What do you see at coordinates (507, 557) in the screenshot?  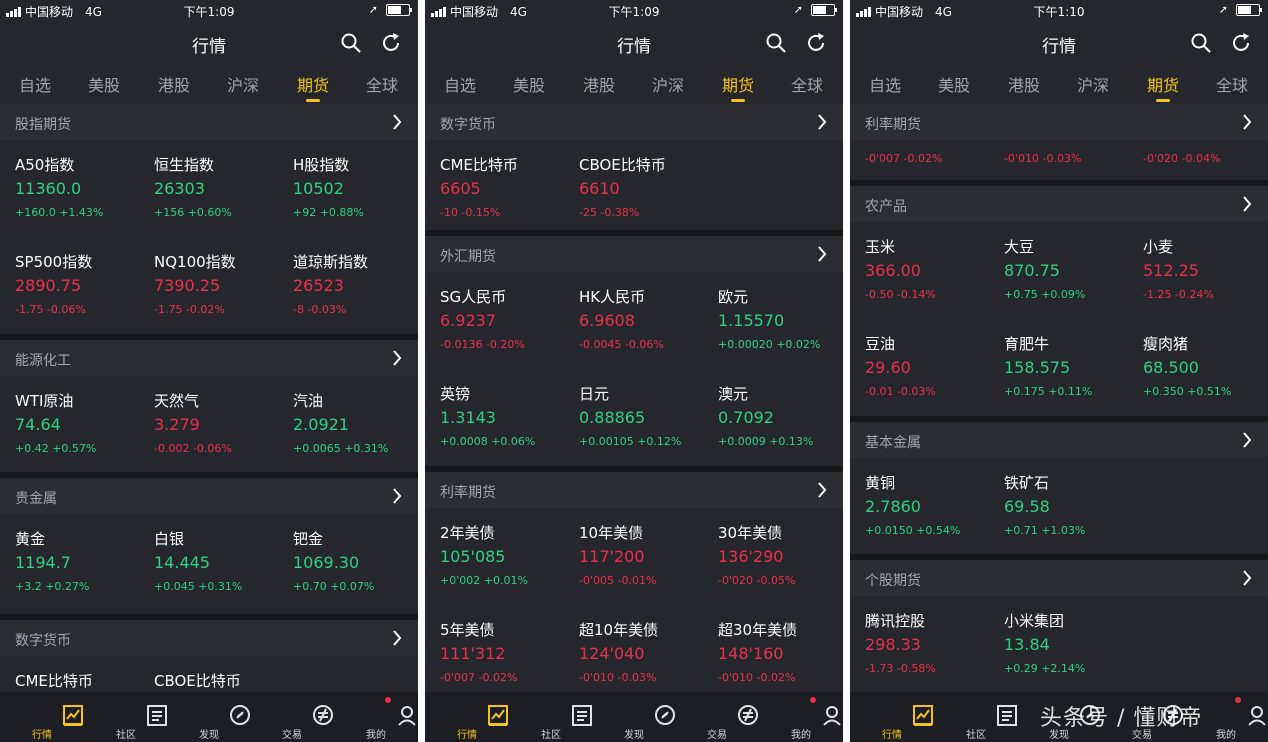 I see `quote-cell: 2年美债 105'085 +0'002 +0.01%` at bounding box center [507, 557].